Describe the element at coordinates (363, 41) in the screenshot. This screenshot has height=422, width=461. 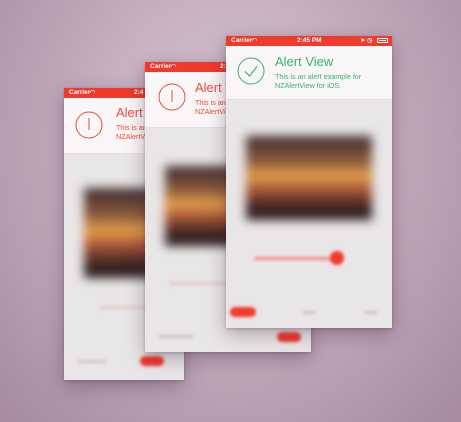
I see `location-icon: ➤` at that location.